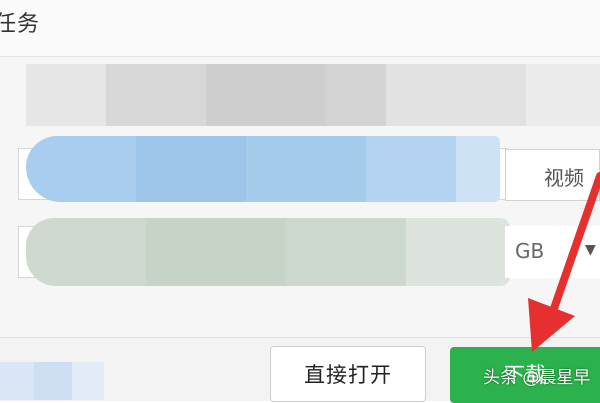 This screenshot has height=403, width=600. Describe the element at coordinates (268, 252) in the screenshot. I see `save-path-field-redacted` at that location.